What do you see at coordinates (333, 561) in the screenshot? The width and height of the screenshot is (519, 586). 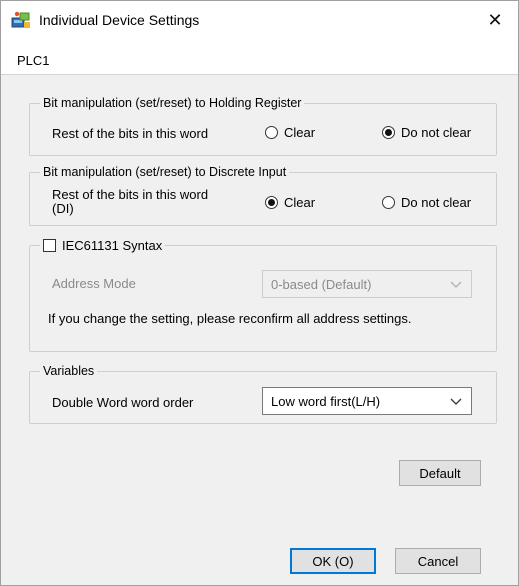 I see `ok-button: OK (O)` at bounding box center [333, 561].